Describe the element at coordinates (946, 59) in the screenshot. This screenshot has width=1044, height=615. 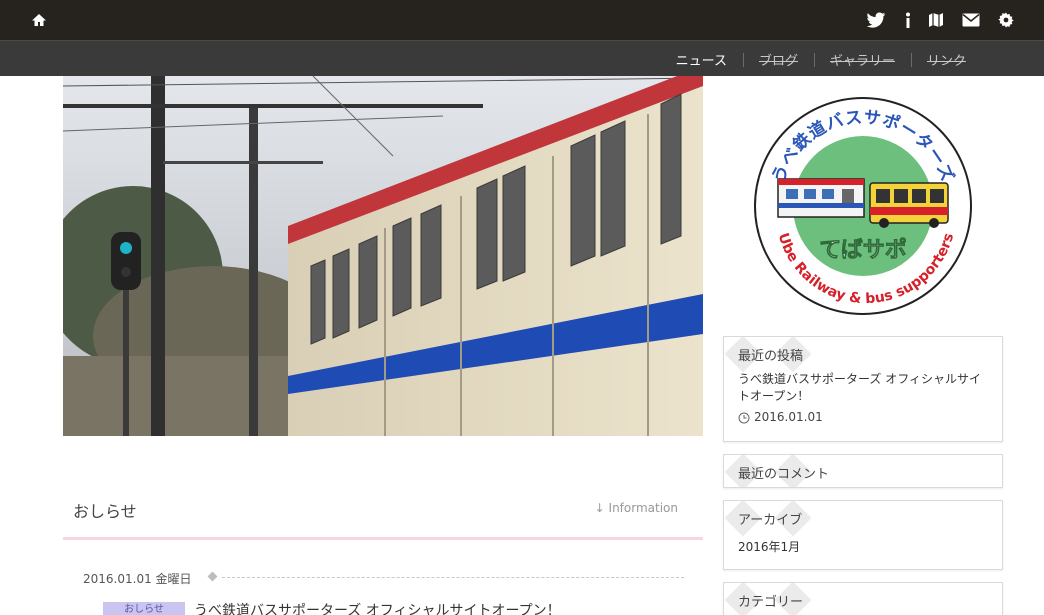
I see `menu-item-links: リンク` at that location.